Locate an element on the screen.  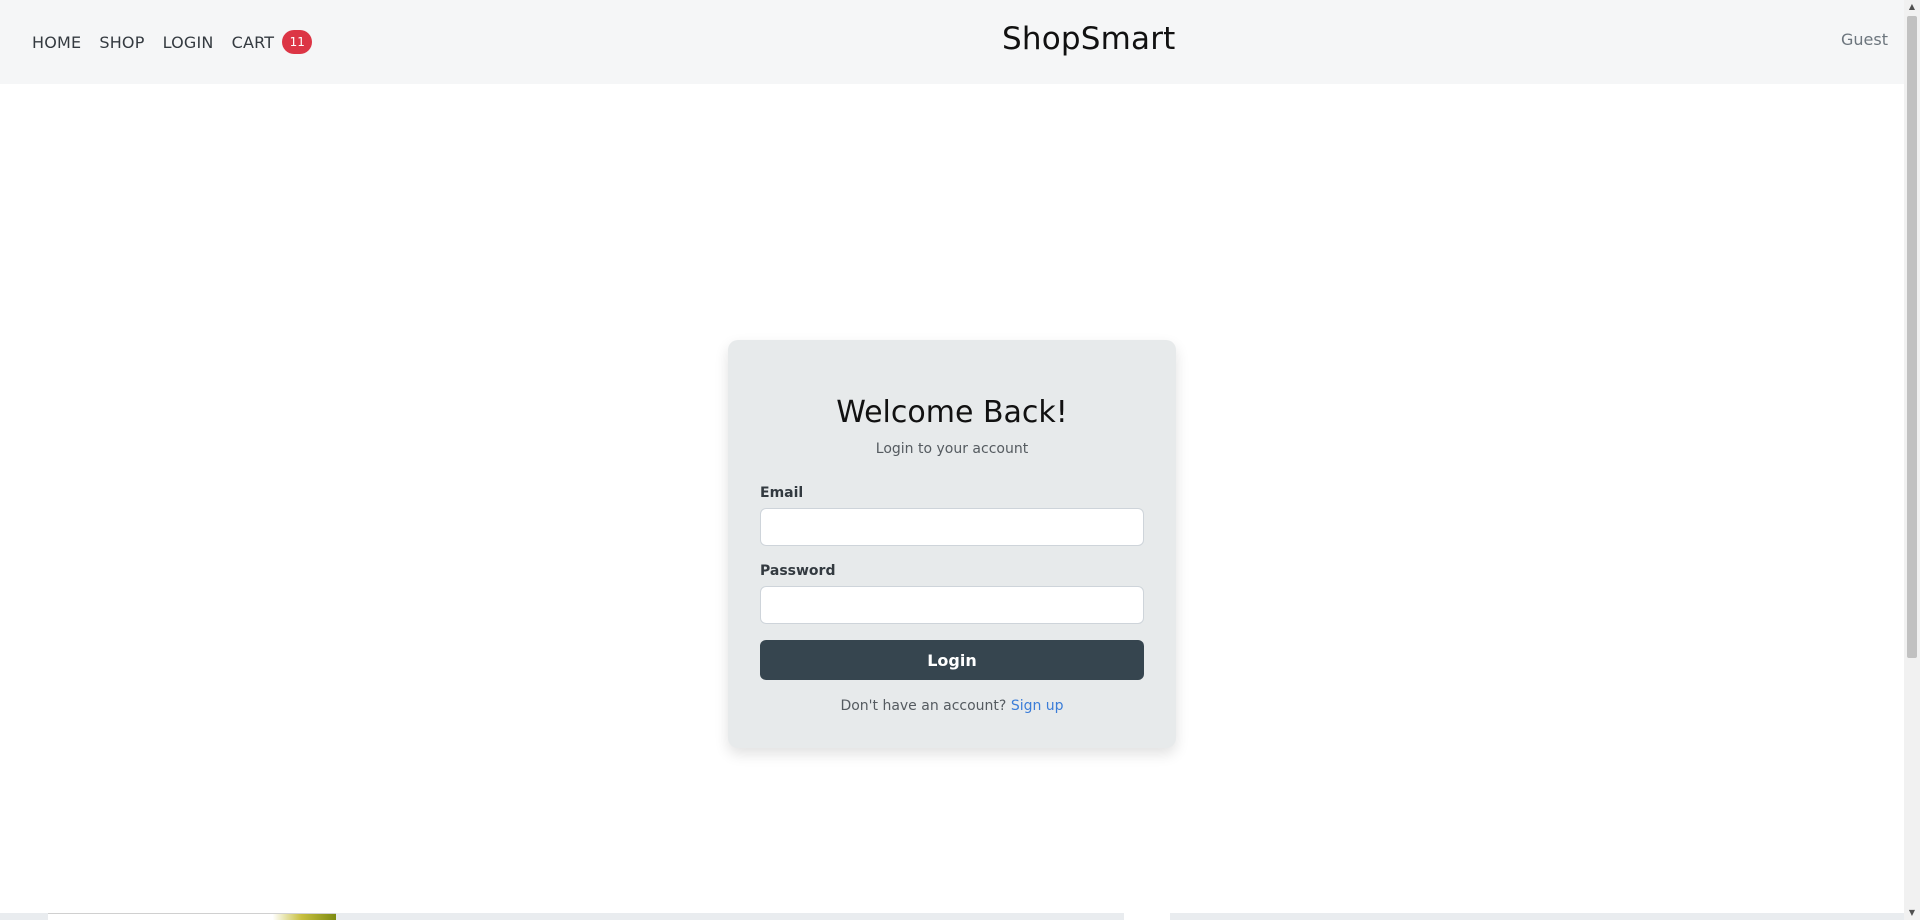
email-input is located at coordinates (952, 527).